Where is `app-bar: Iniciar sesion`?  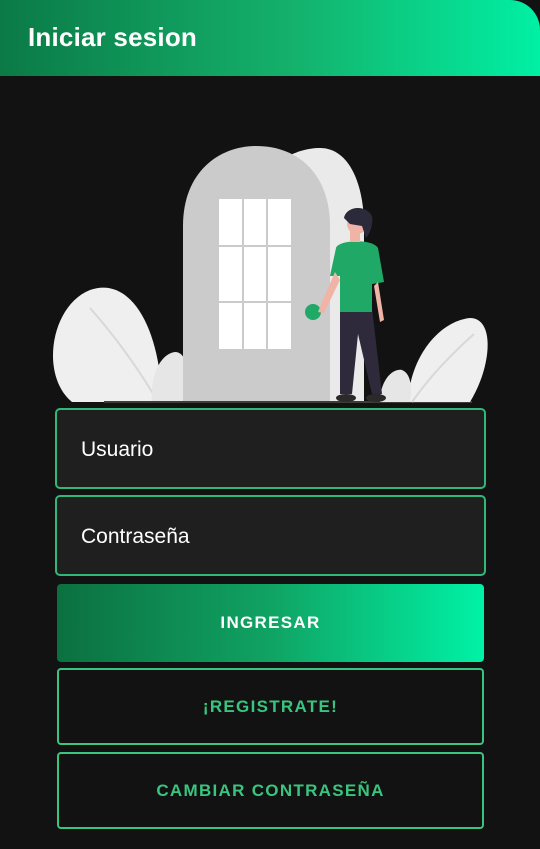 app-bar: Iniciar sesion is located at coordinates (270, 38).